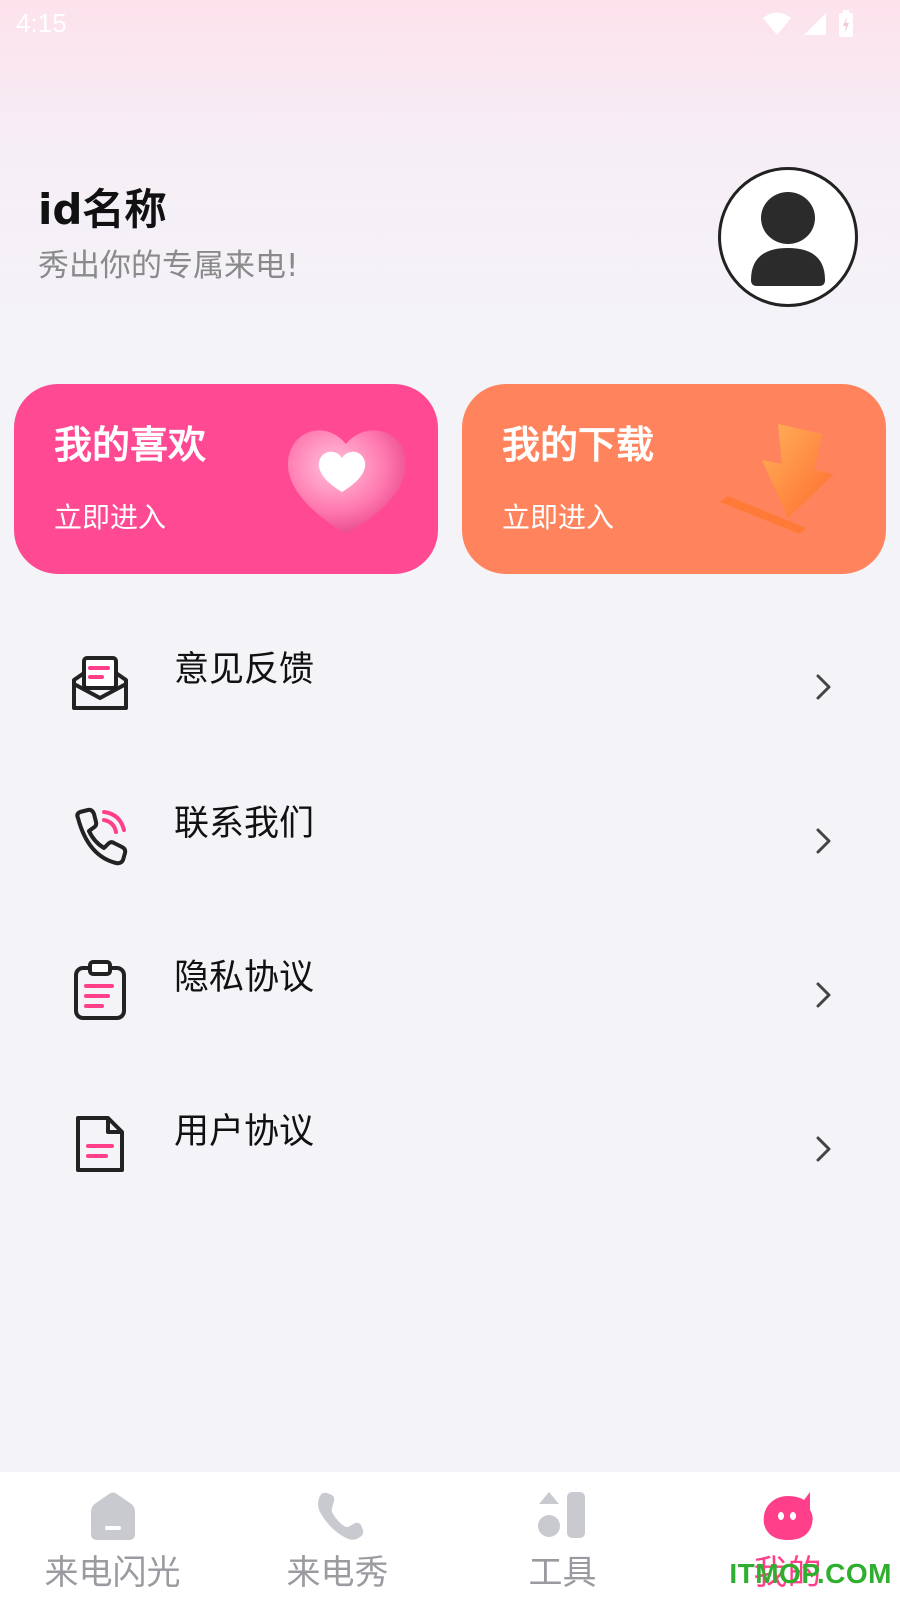  I want to click on mine-face-icon, so click(788, 1516).